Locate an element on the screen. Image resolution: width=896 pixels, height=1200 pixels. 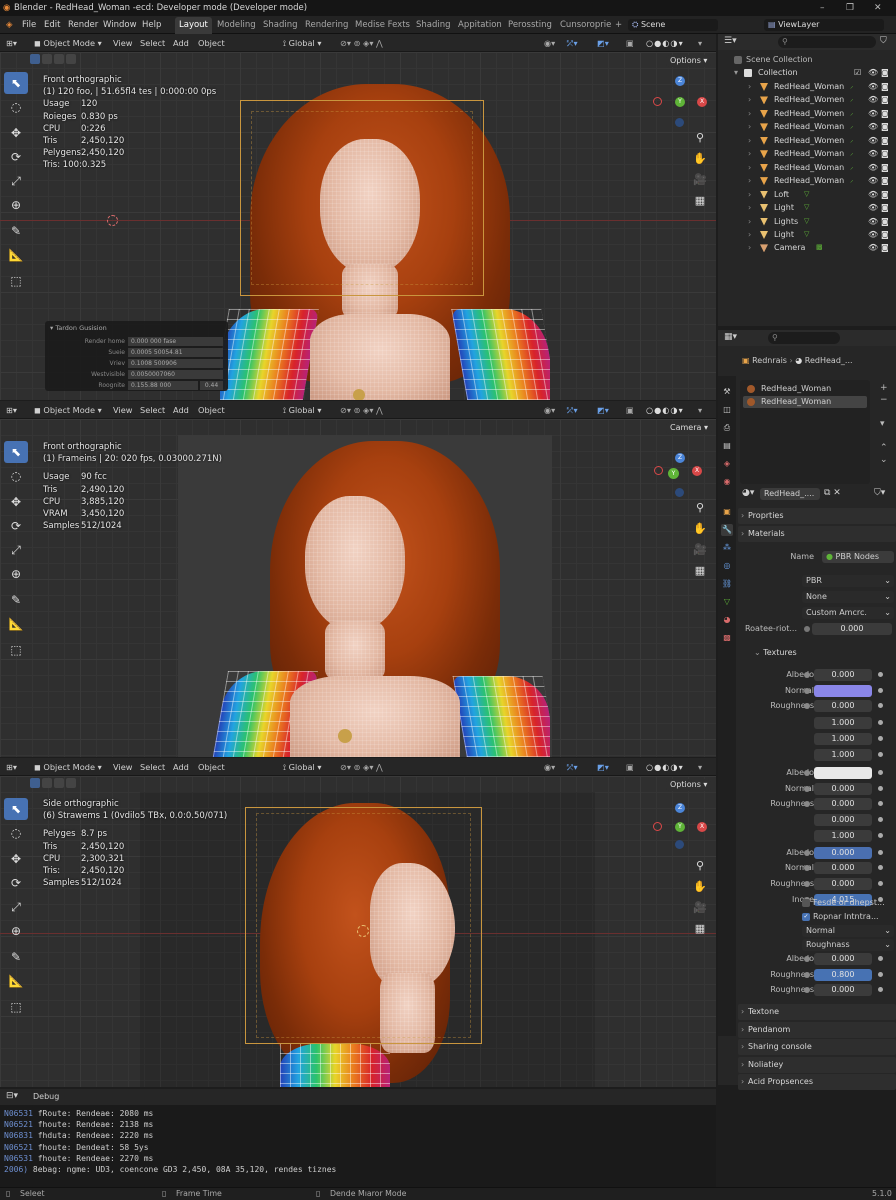
outliner-search: ⚲ is located at coordinates (827, 42).